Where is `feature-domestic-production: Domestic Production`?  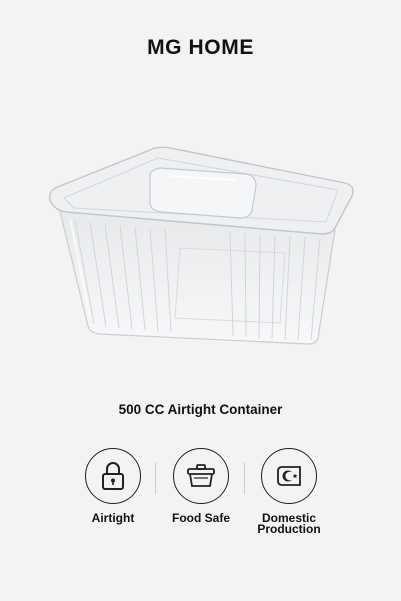 feature-domestic-production: Domestic Production is located at coordinates (289, 491).